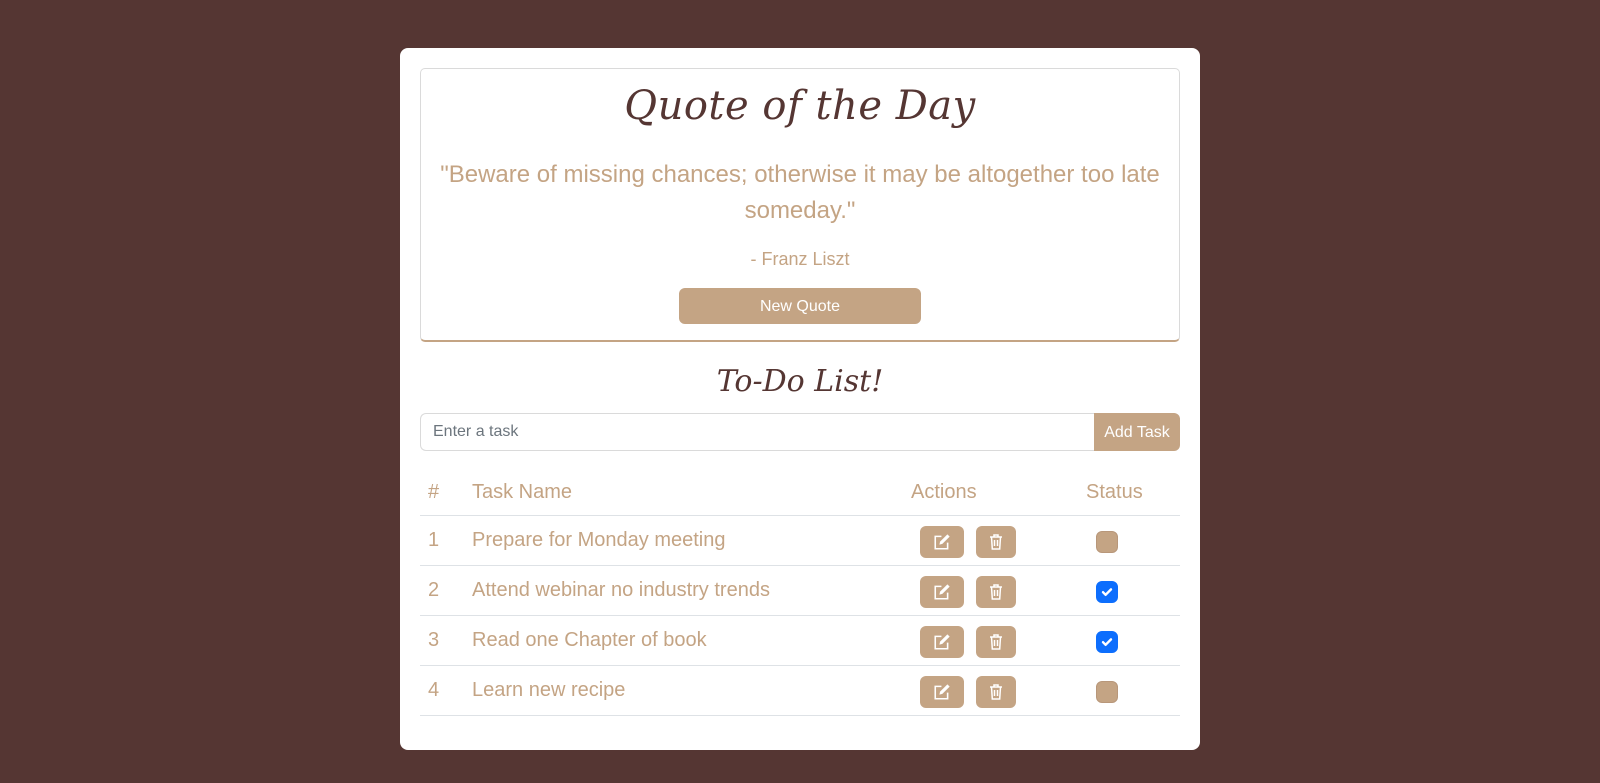 The width and height of the screenshot is (1600, 783). Describe the element at coordinates (800, 106) in the screenshot. I see `quote-title: Quote of the Day` at that location.